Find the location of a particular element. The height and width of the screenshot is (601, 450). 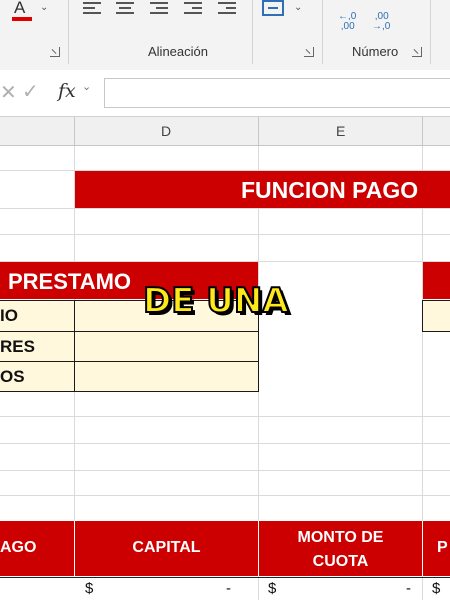

ribbon: A ⌄ ⌄ Alineación ←,0 ,00 ,00 →,0 Número is located at coordinates (225, 35).